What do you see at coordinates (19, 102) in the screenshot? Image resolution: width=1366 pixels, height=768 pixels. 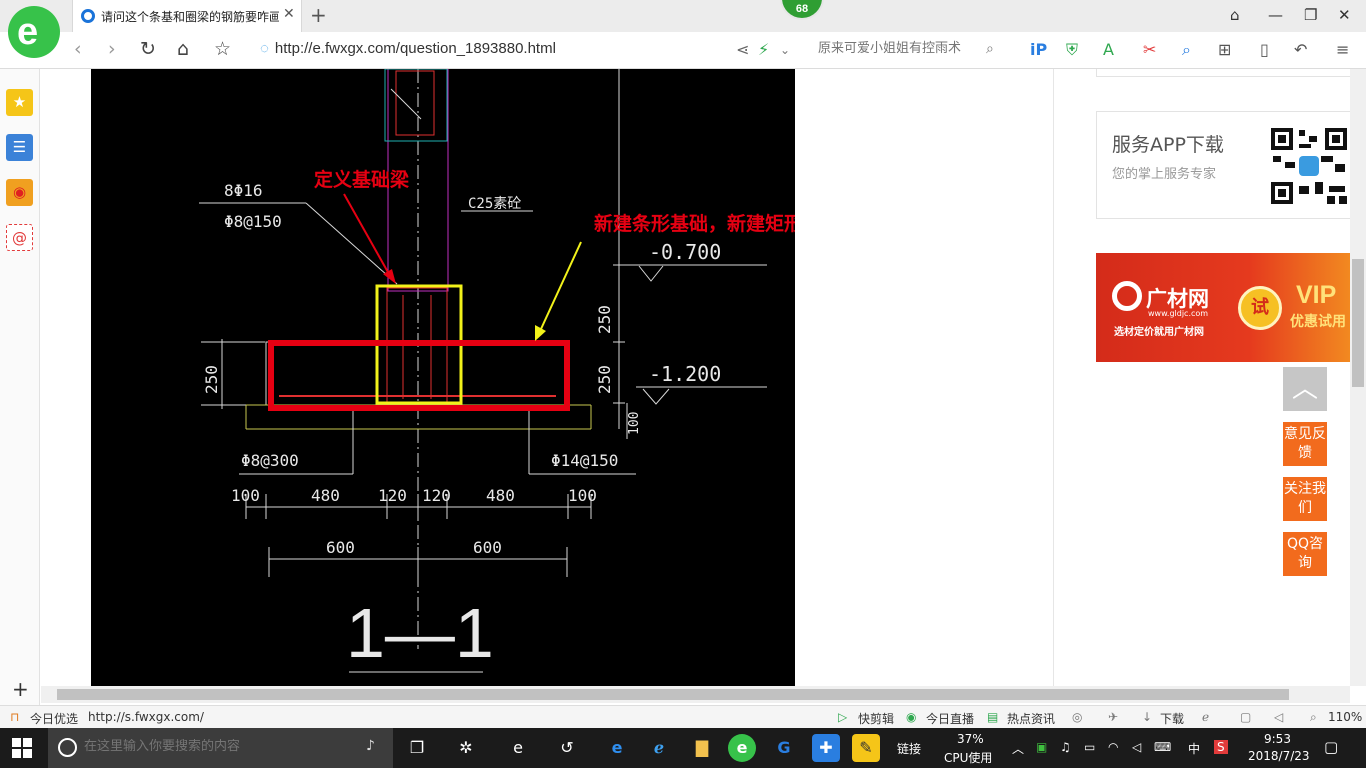 I see `favorites-star-icon: ★` at bounding box center [19, 102].